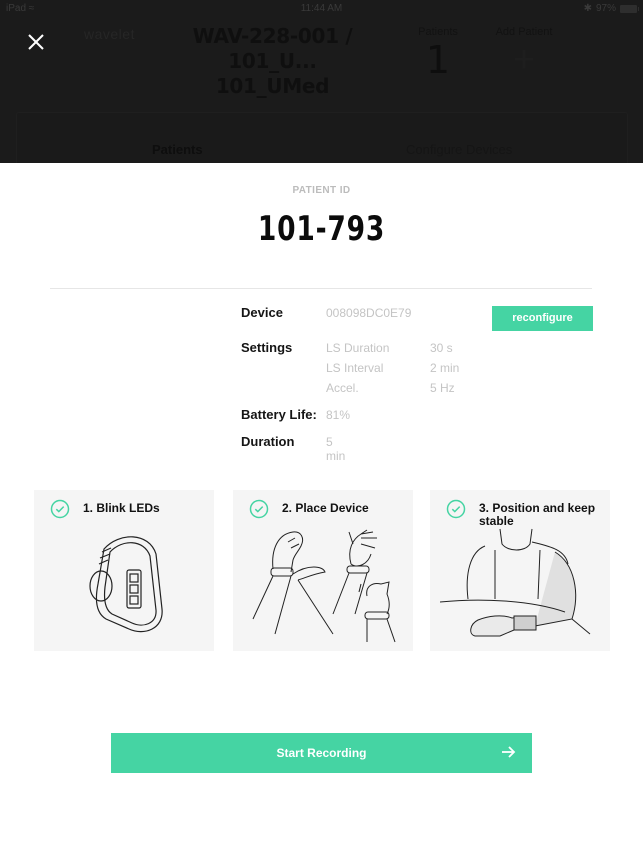 The width and height of the screenshot is (643, 857). I want to click on device-label: Device, so click(262, 312).